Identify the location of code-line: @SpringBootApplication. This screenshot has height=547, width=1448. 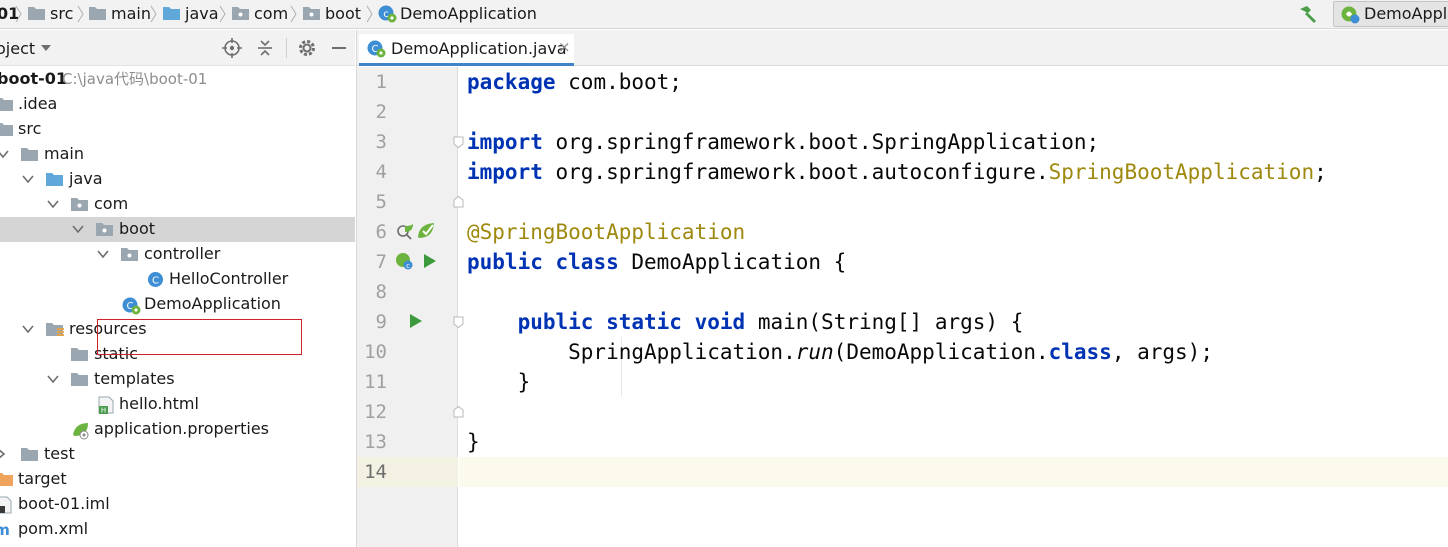
(606, 232).